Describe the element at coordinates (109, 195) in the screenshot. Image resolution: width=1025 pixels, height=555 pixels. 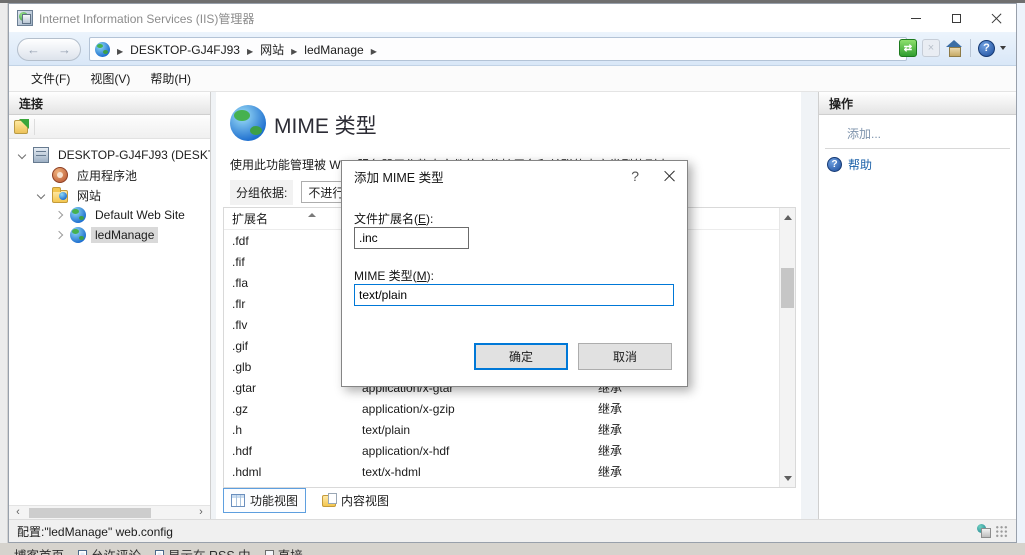
I see `tree-item: 网站` at that location.